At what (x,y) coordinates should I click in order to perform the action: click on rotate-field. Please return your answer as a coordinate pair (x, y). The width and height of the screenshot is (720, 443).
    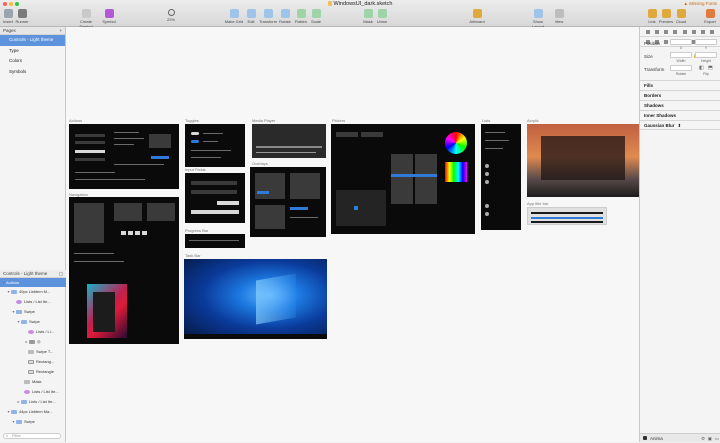
    Looking at the image, I should click on (681, 68).